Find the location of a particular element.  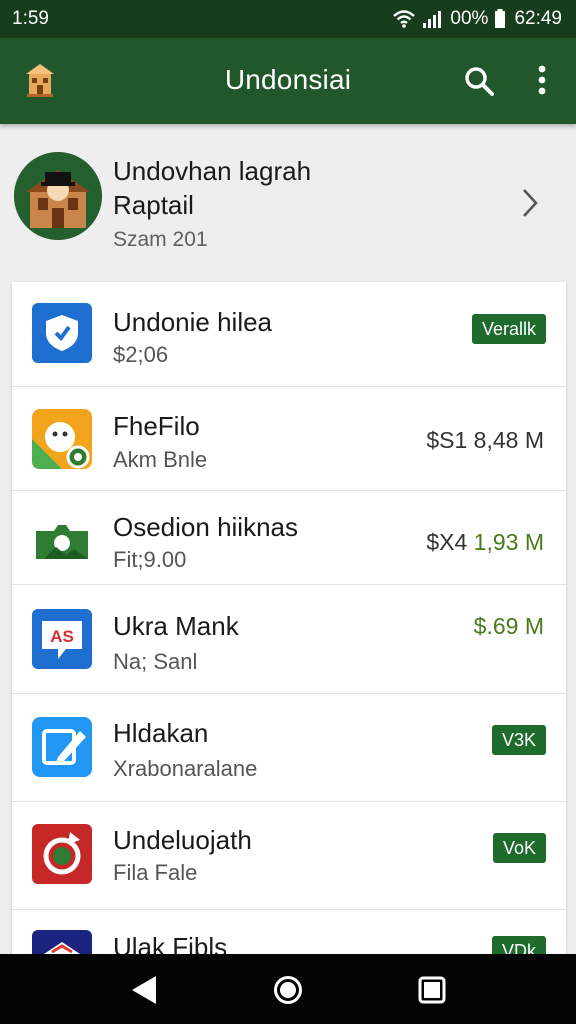

chevron-right-icon is located at coordinates (530, 203).